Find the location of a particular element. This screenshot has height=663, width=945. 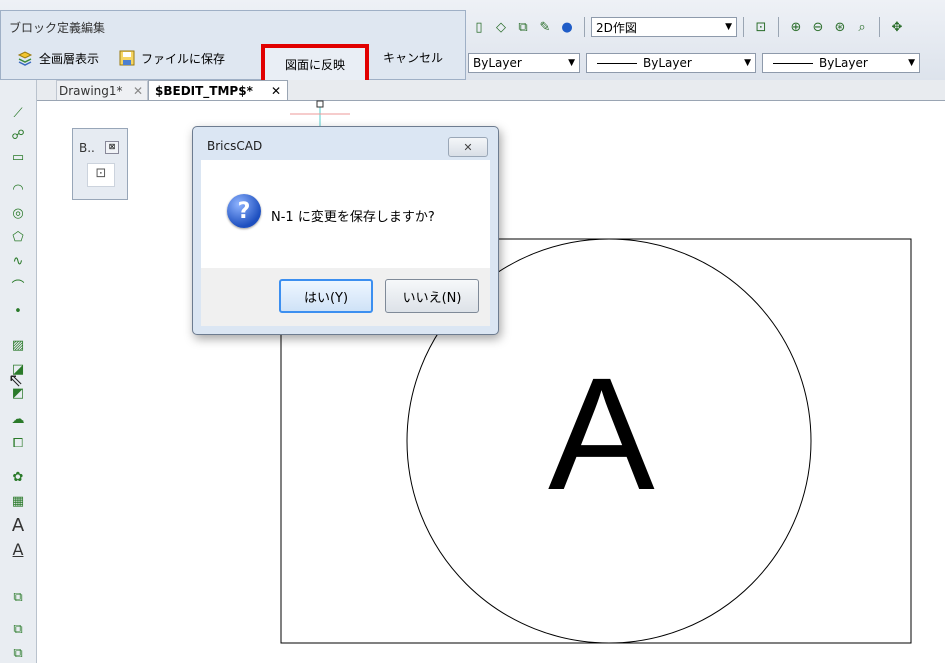

spline-icon: ∿ is located at coordinates (18, 261).